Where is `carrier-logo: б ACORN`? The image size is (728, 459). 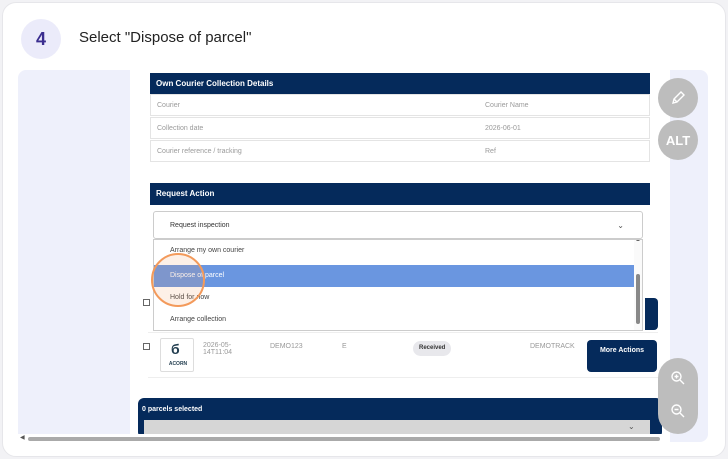 carrier-logo: б ACORN is located at coordinates (177, 355).